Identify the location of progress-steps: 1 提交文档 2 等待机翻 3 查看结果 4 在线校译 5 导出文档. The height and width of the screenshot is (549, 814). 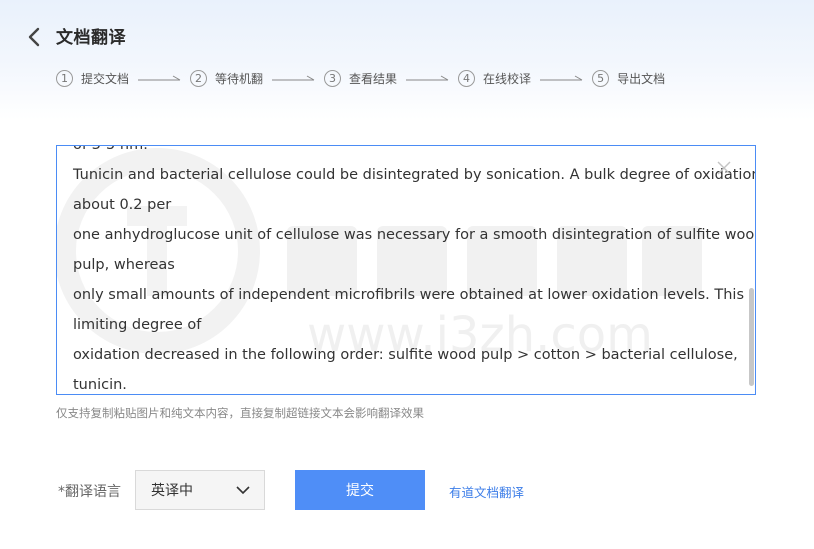
(360, 78).